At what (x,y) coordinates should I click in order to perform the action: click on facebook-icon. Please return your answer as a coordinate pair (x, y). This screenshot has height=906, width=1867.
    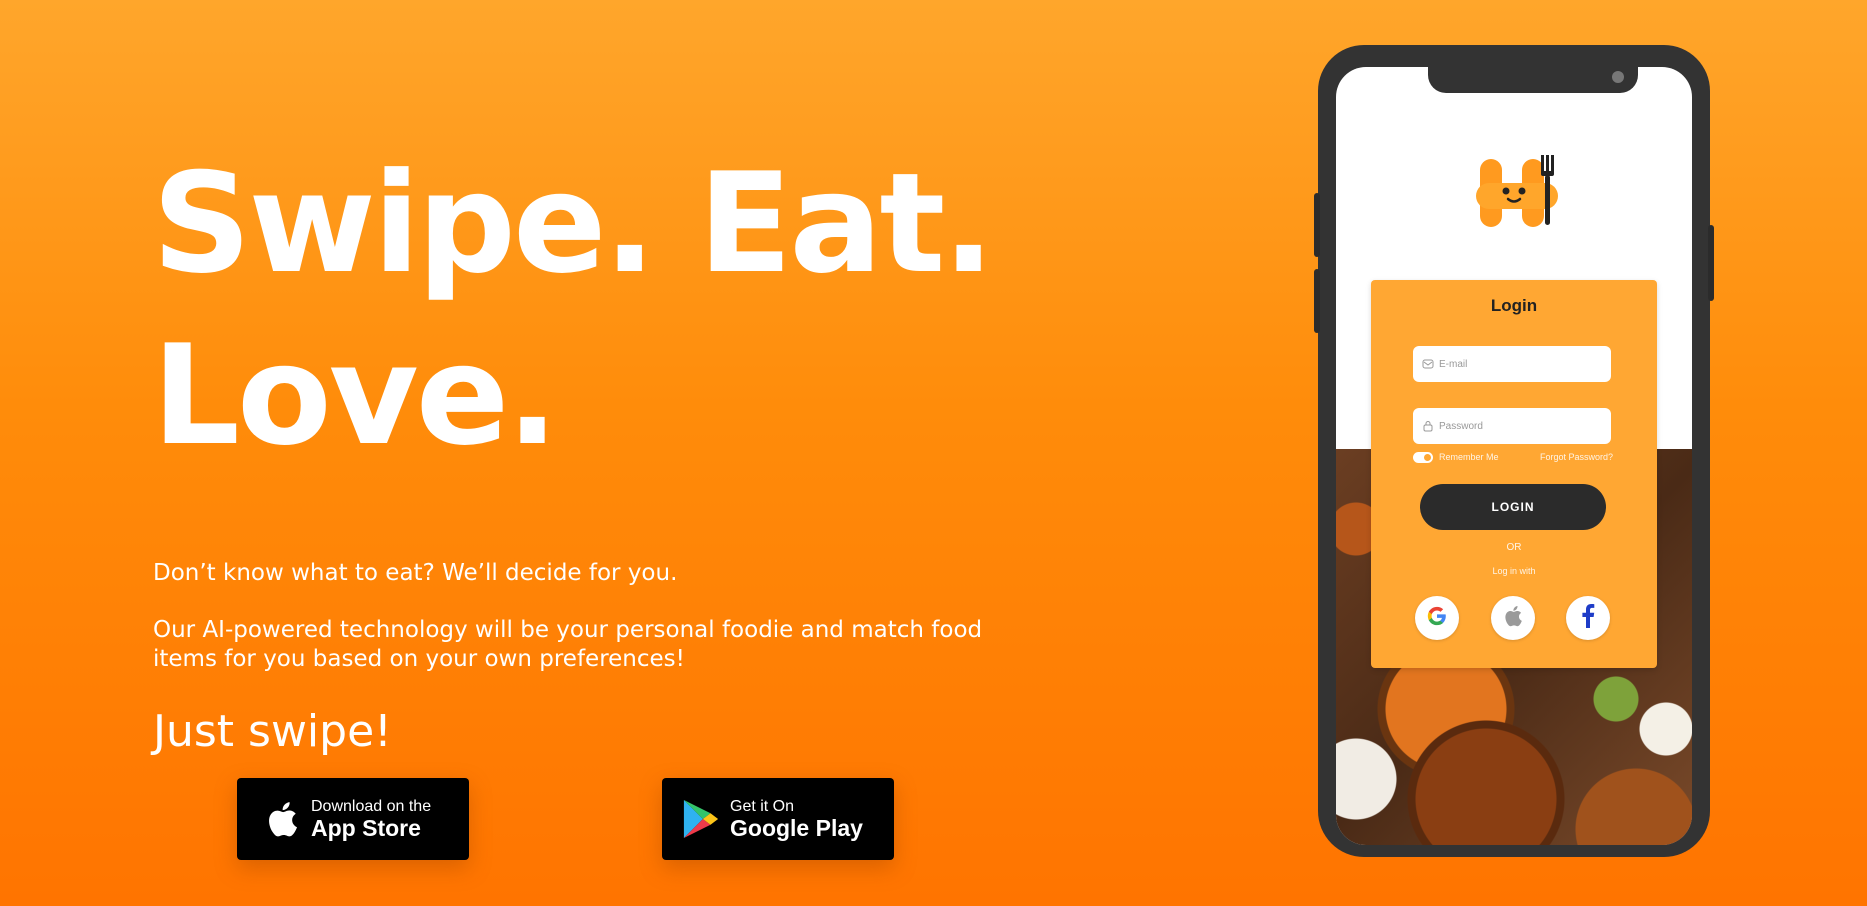
    Looking at the image, I should click on (1588, 618).